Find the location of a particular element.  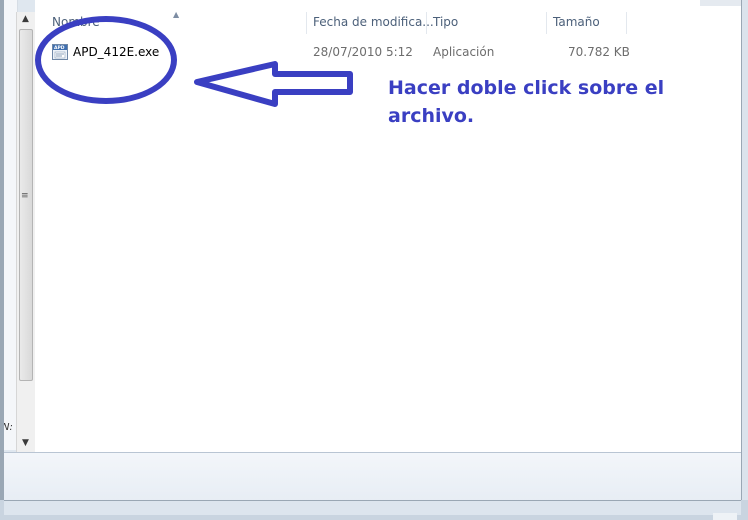

status-bar is located at coordinates (372, 507).